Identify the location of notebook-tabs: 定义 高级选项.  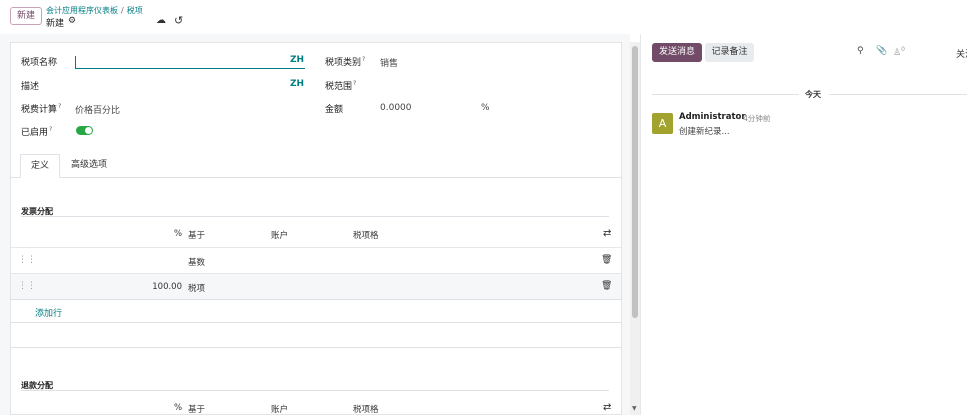
(316, 166).